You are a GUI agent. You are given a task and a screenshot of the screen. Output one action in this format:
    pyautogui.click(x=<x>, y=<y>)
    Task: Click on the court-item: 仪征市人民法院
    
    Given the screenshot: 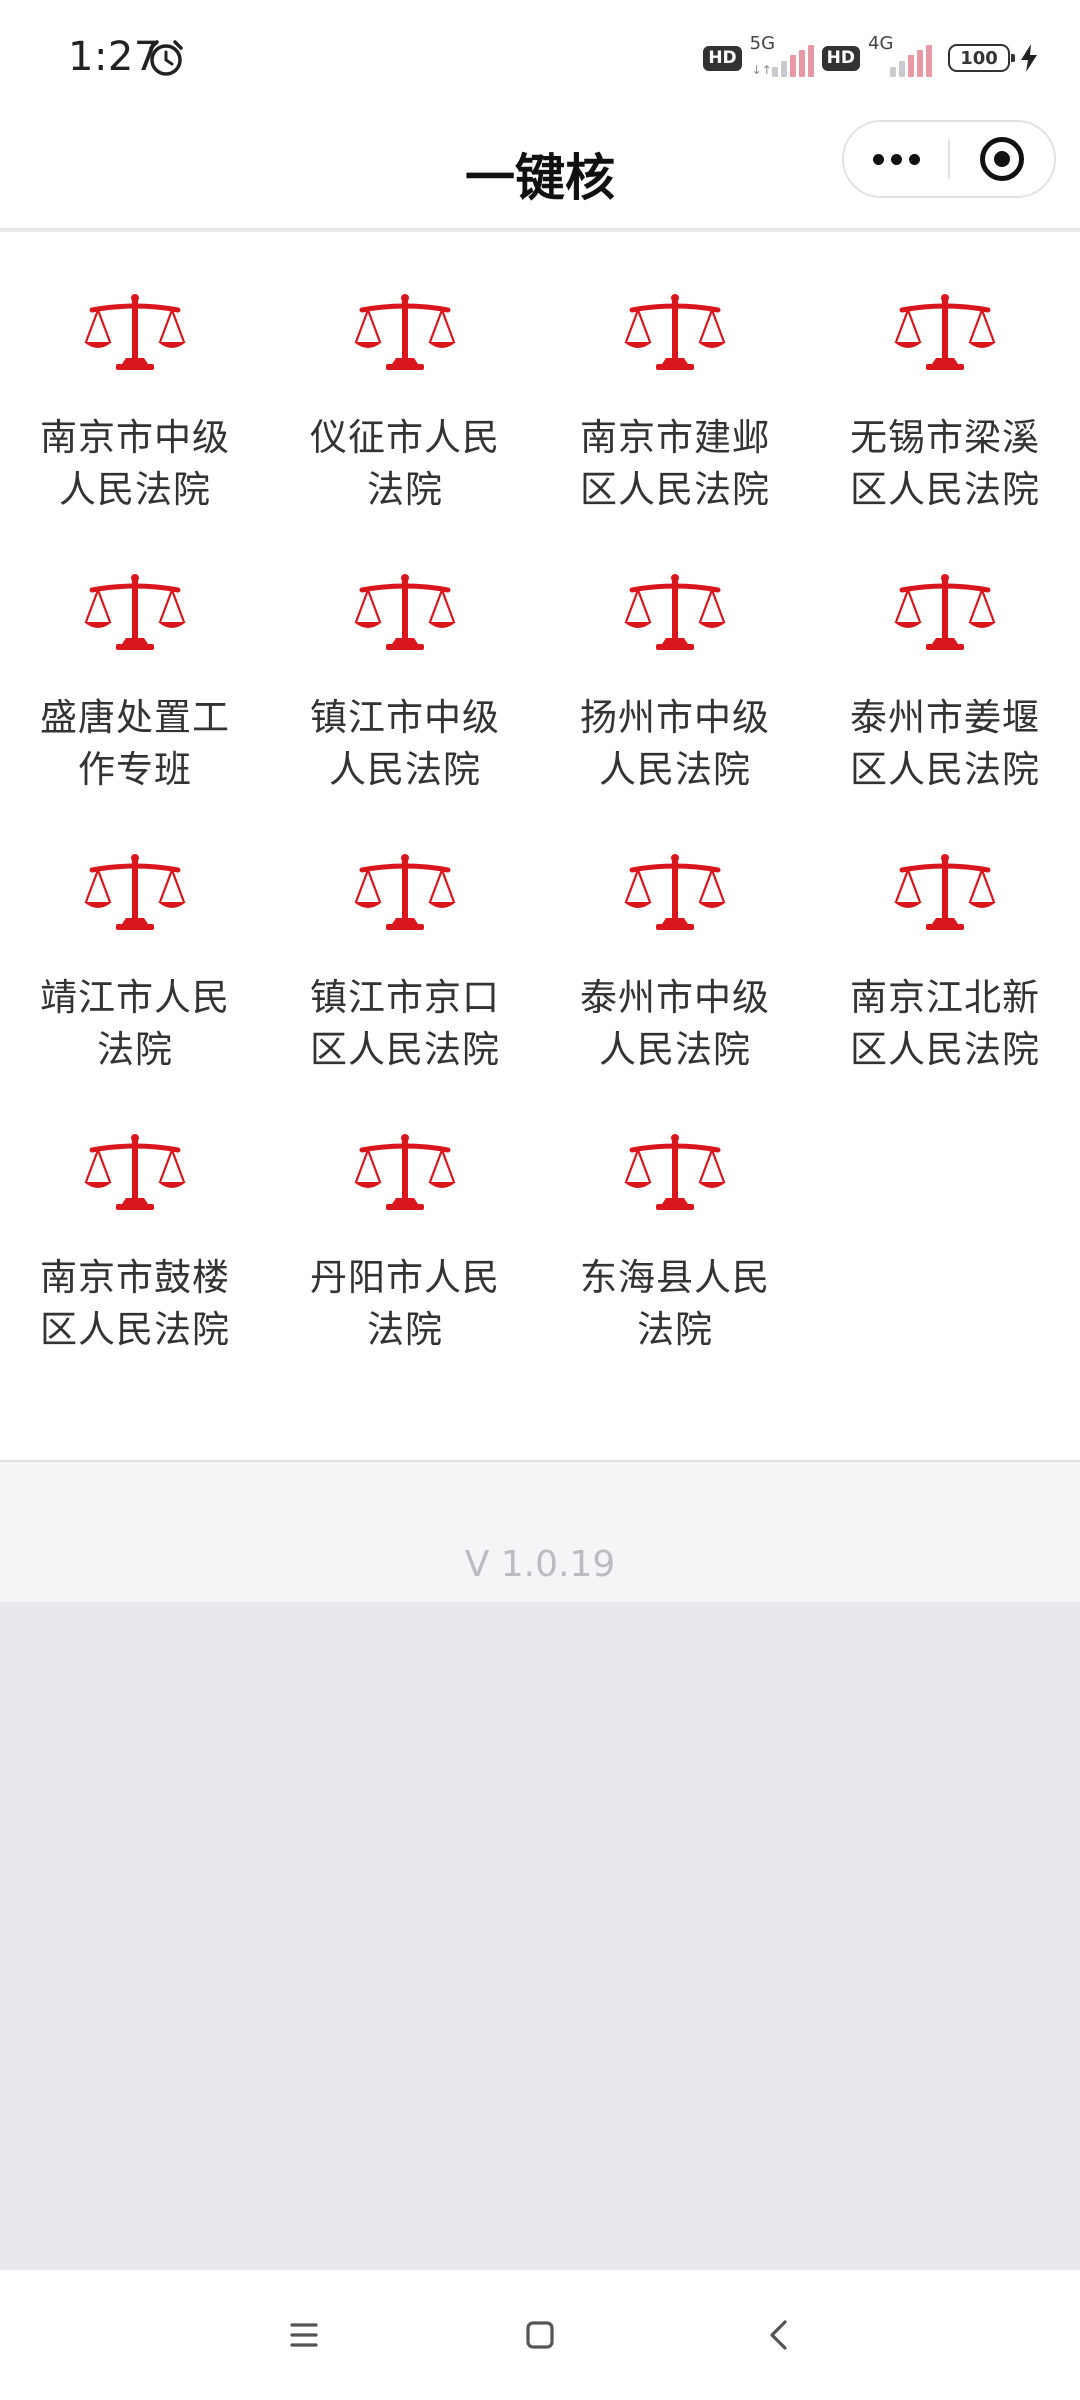 What is the action you would take?
    pyautogui.click(x=405, y=432)
    